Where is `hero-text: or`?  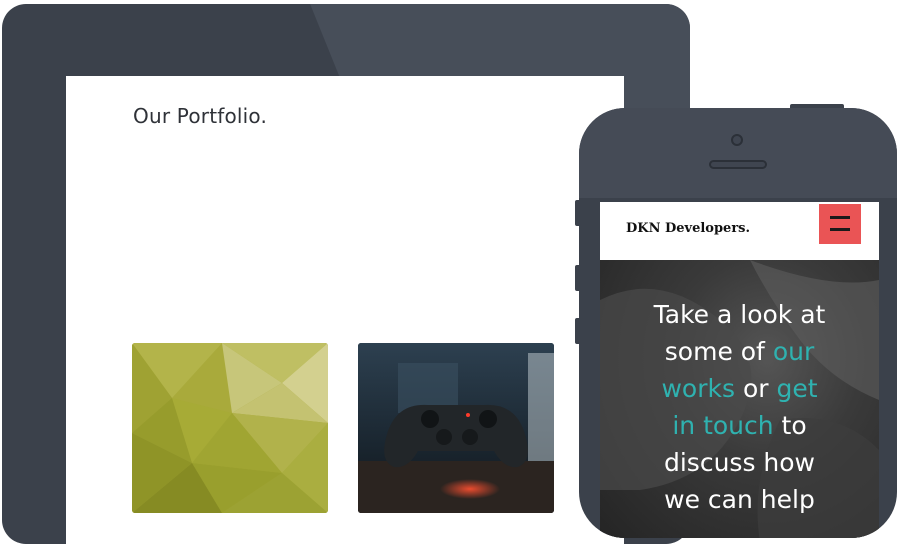
hero-text: or is located at coordinates (756, 388).